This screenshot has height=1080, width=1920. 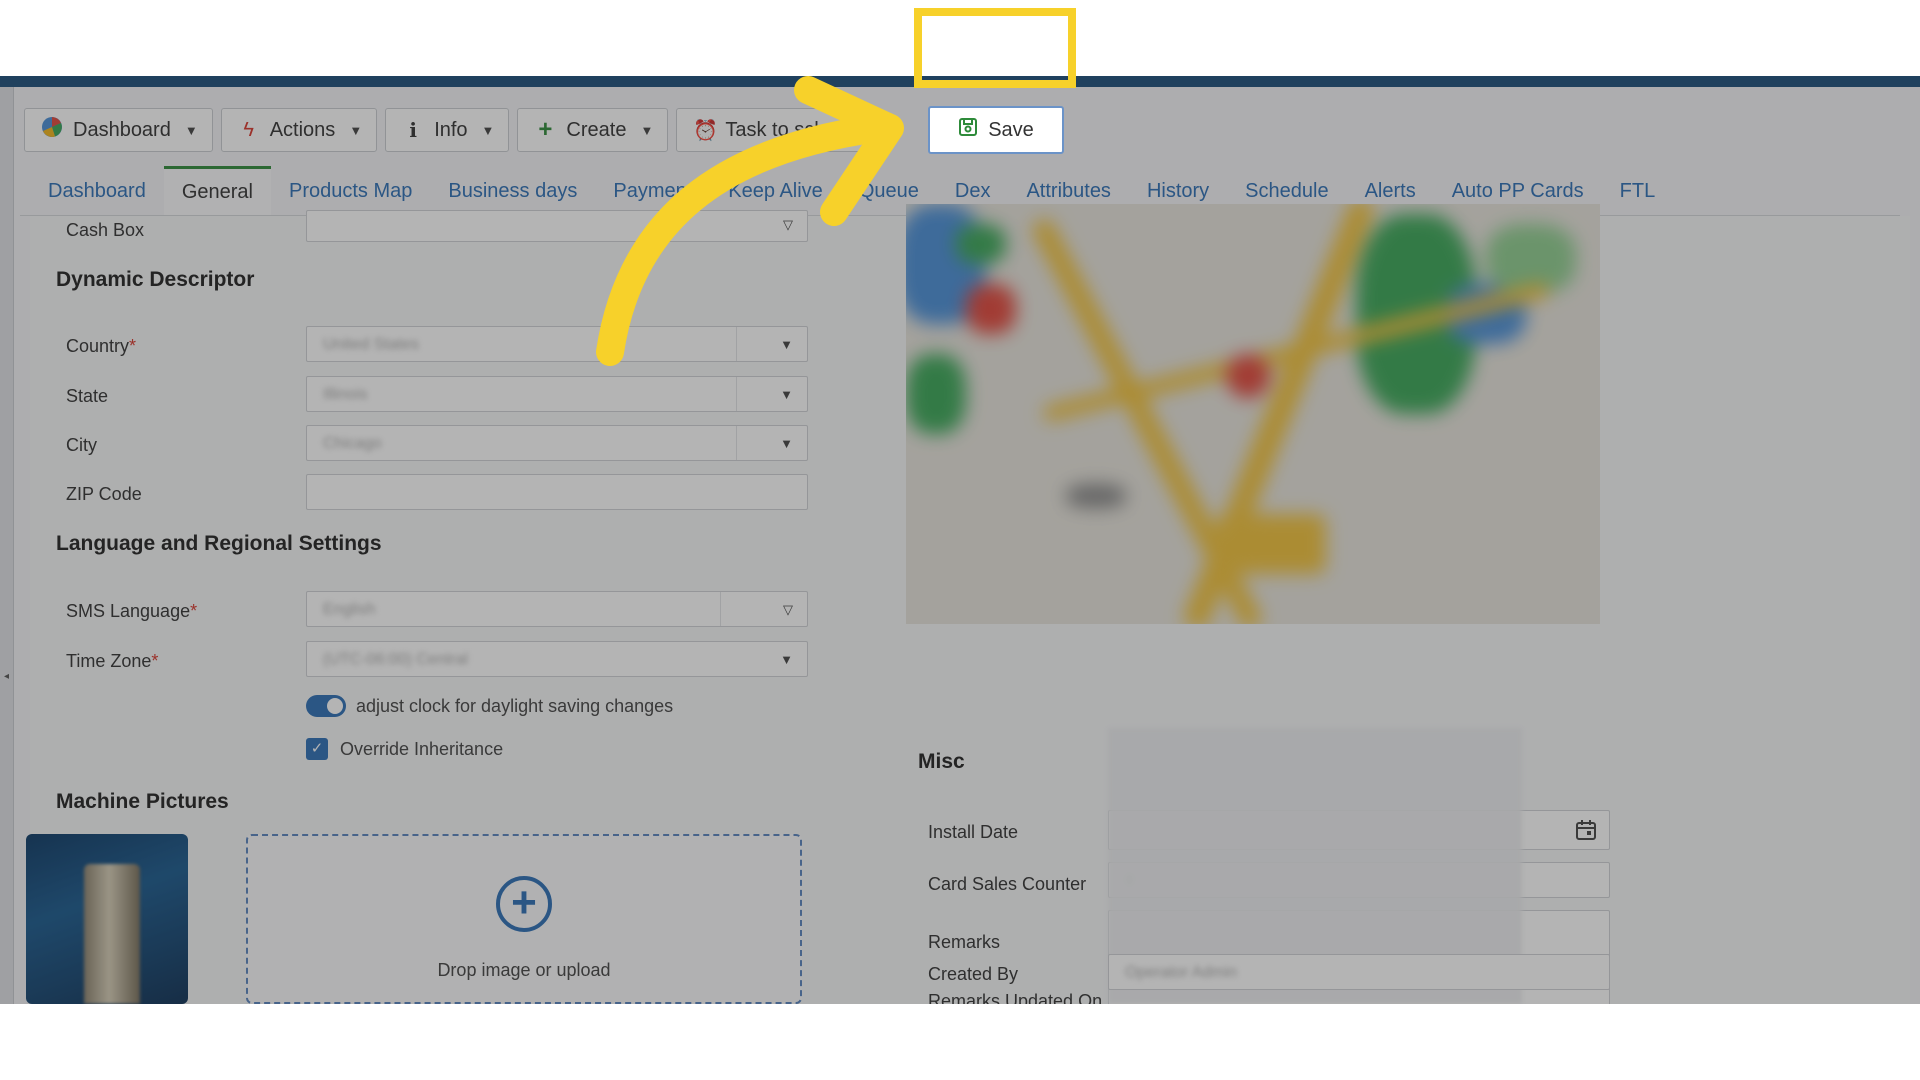 What do you see at coordinates (155, 279) in the screenshot?
I see `dynamic-descriptor-heading: Dynamic Descriptor` at bounding box center [155, 279].